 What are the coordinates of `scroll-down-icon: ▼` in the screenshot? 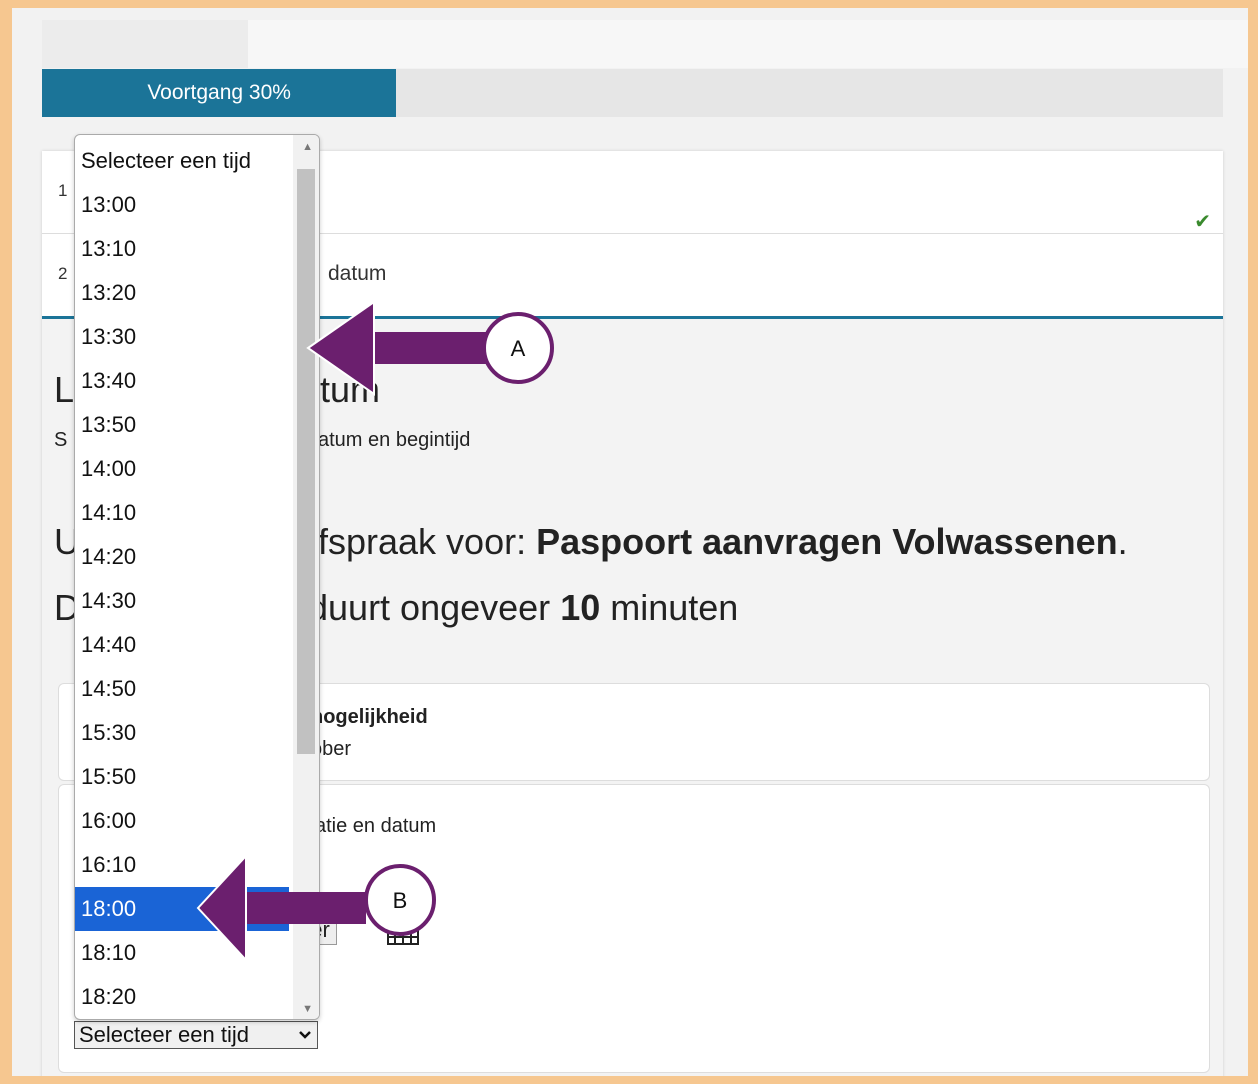 It's located at (307, 1009).